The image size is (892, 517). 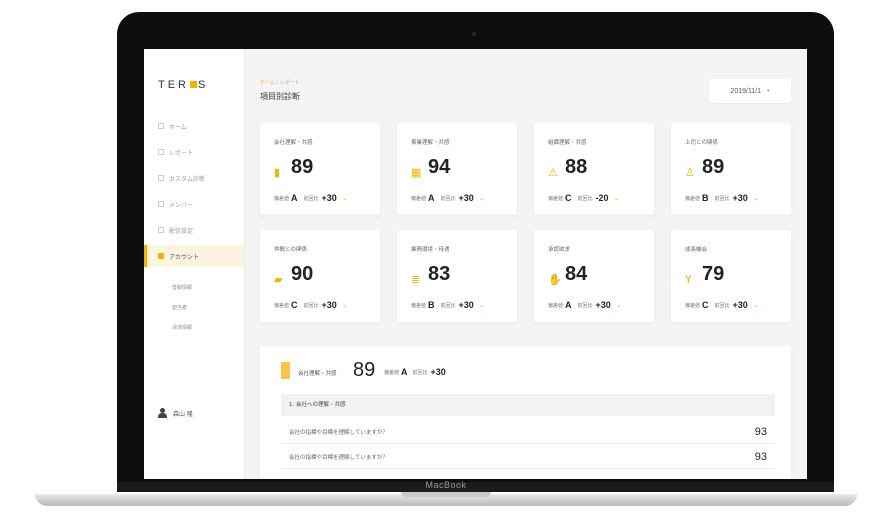 I want to click on home-icon, so click(x=161, y=126).